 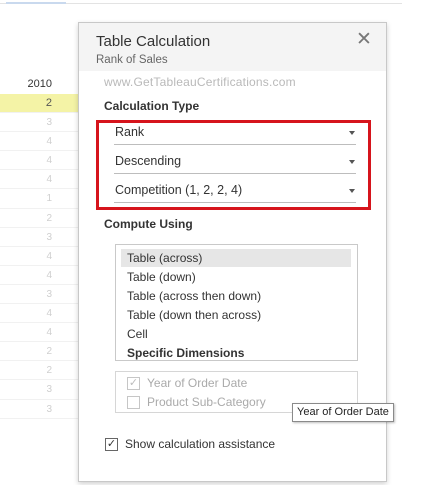 I want to click on tooltip: Year of Order Date, so click(x=343, y=412).